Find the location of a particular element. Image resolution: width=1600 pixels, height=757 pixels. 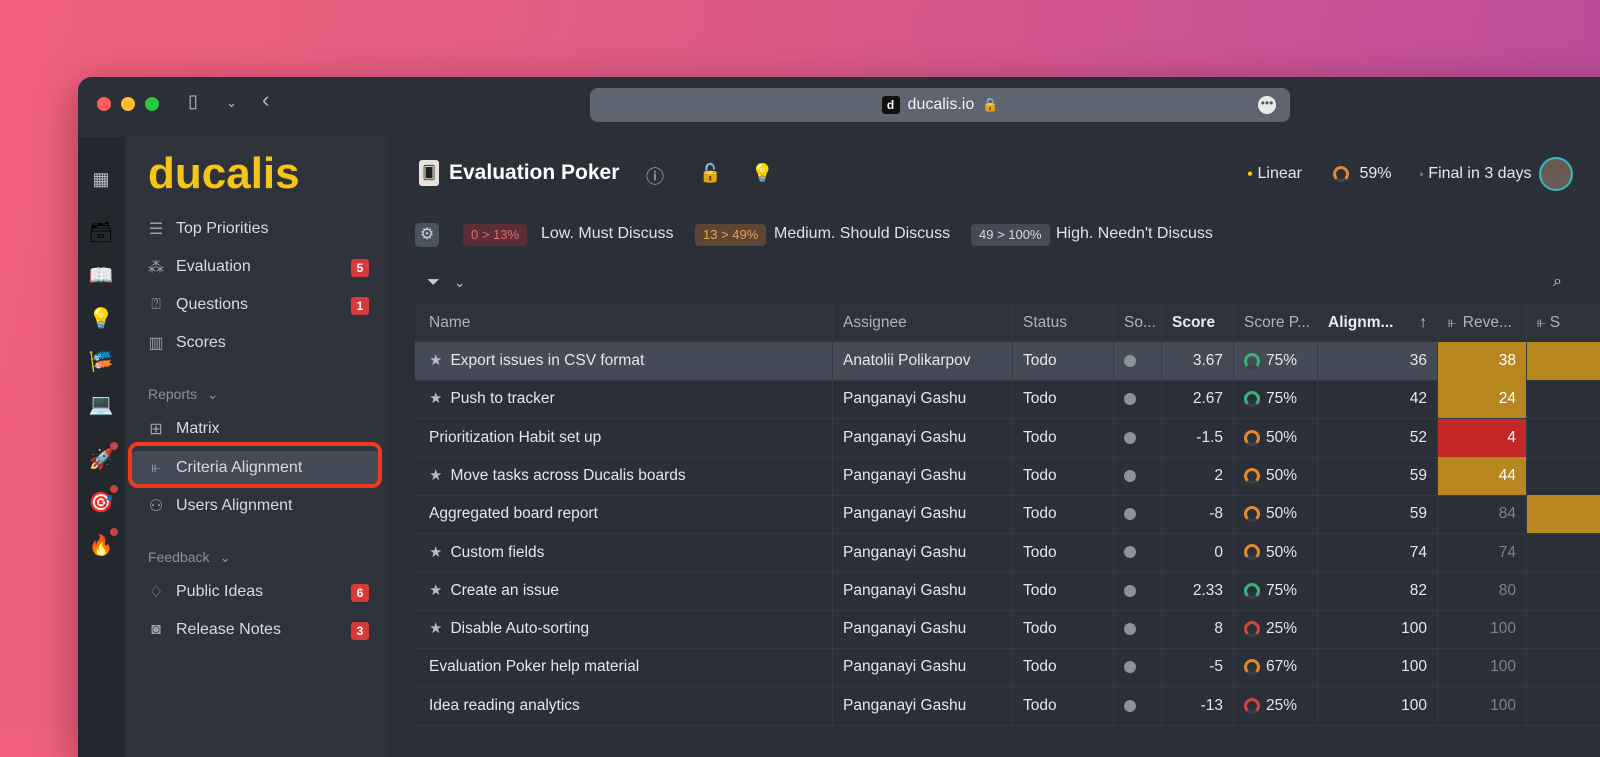

rocket-icon: 🚀 is located at coordinates (102, 458).